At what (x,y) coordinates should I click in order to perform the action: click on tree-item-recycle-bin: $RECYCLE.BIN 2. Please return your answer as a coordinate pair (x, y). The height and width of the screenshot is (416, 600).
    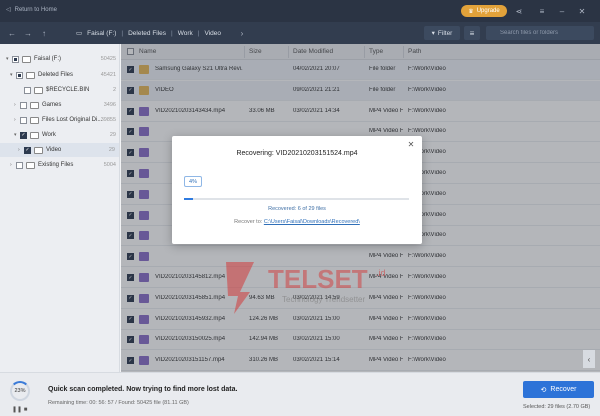
    Looking at the image, I should click on (60, 90).